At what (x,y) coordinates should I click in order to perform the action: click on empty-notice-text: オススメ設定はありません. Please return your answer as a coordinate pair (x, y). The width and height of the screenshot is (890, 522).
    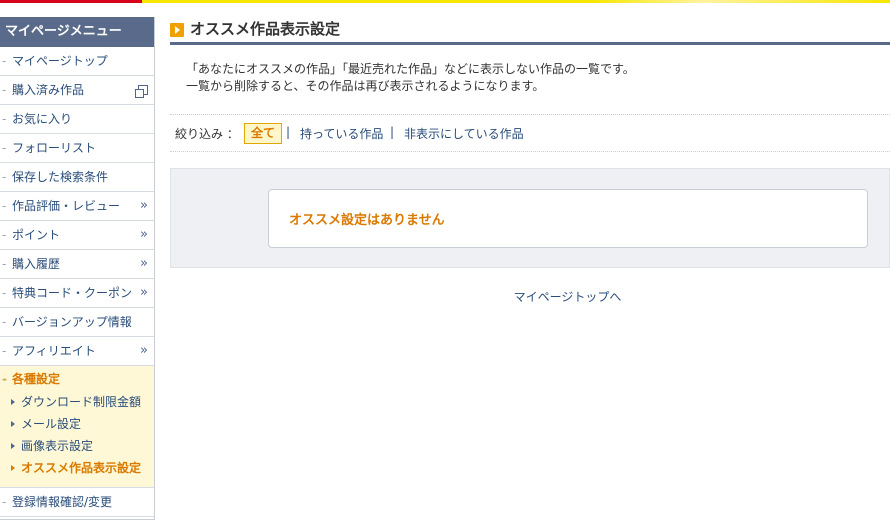
    Looking at the image, I should click on (367, 220).